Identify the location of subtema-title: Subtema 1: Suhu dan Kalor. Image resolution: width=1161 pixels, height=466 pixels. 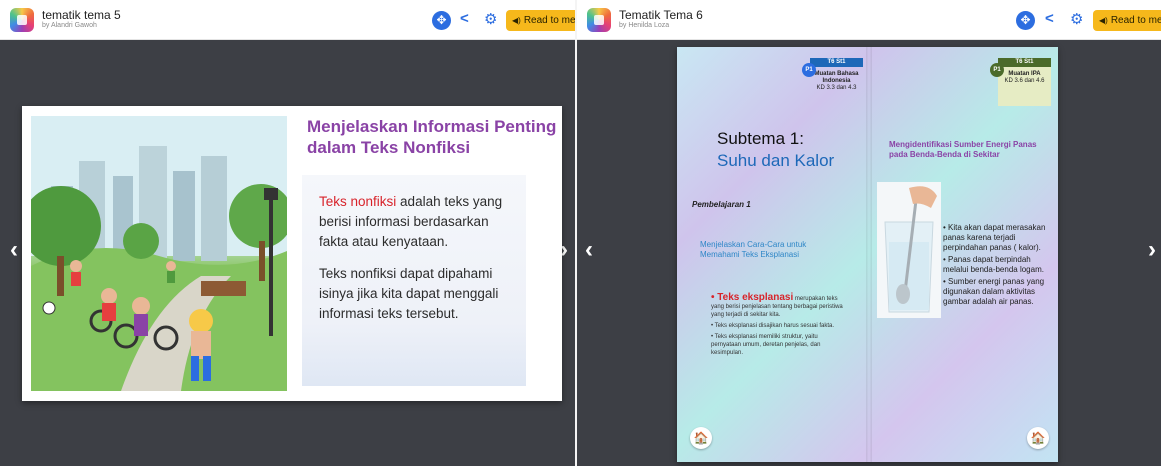
(775, 150).